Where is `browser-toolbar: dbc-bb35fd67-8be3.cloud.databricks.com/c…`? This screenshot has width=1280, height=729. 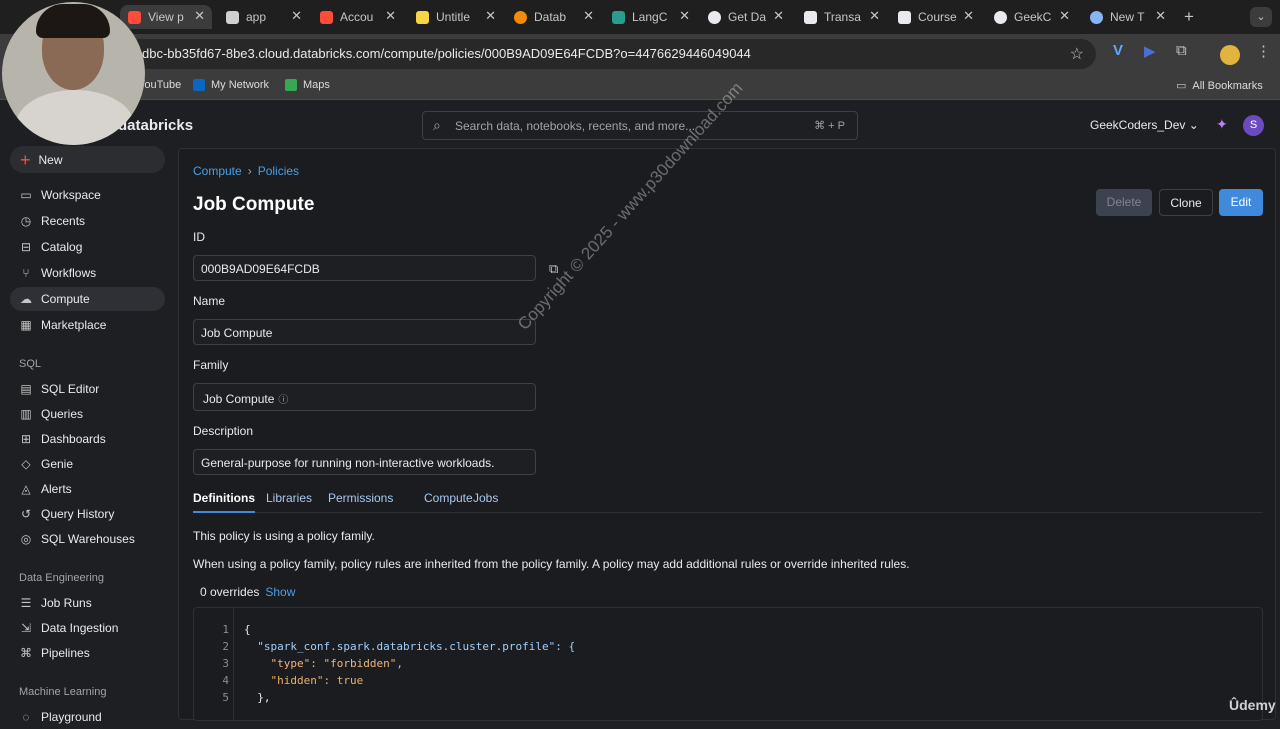 browser-toolbar: dbc-bb35fd67-8be3.cloud.databricks.com/c… is located at coordinates (640, 54).